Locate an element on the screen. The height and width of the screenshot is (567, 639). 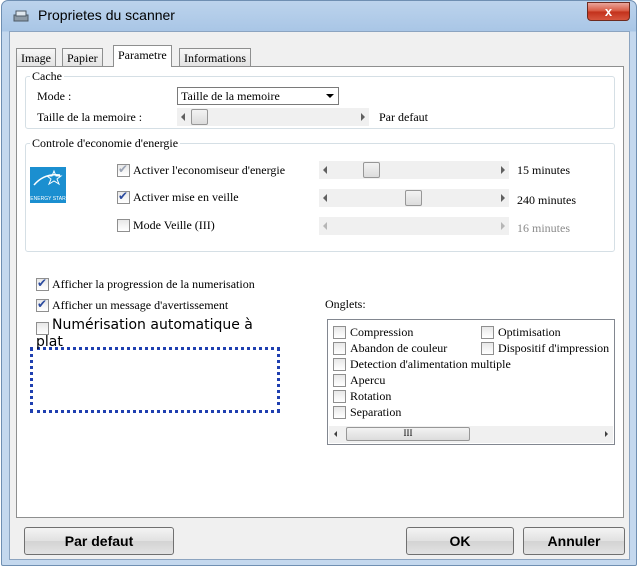
onglets-horizontal-scrollbar: III is located at coordinates (471, 434).